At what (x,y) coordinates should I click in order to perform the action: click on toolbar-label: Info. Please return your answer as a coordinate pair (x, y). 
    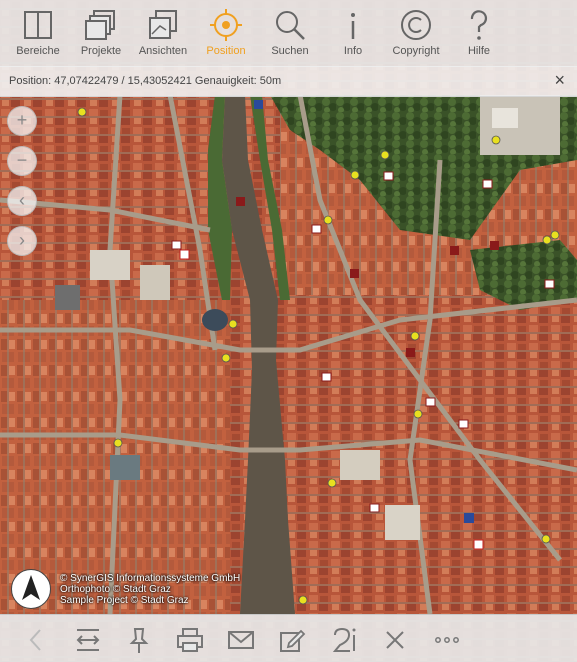
    Looking at the image, I should click on (353, 51).